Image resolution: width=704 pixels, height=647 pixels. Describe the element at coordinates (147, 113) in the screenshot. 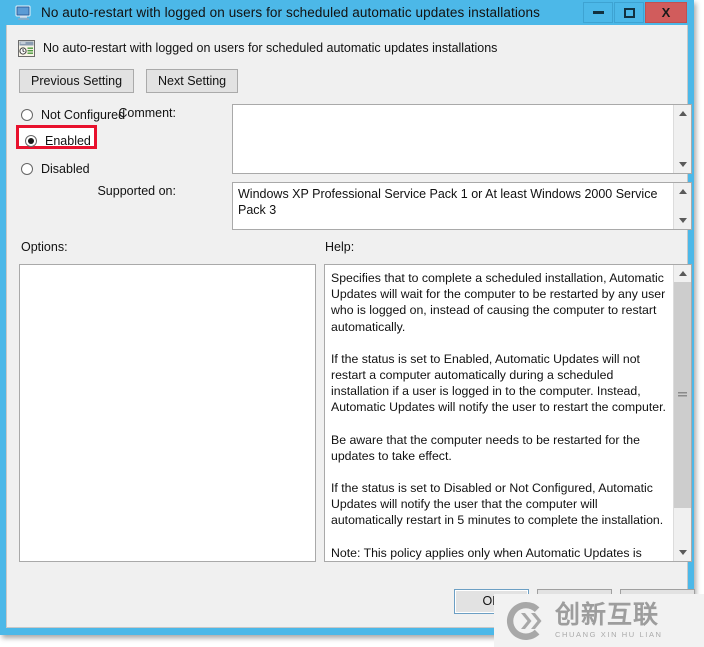

I see `comment-label: Comment:` at that location.